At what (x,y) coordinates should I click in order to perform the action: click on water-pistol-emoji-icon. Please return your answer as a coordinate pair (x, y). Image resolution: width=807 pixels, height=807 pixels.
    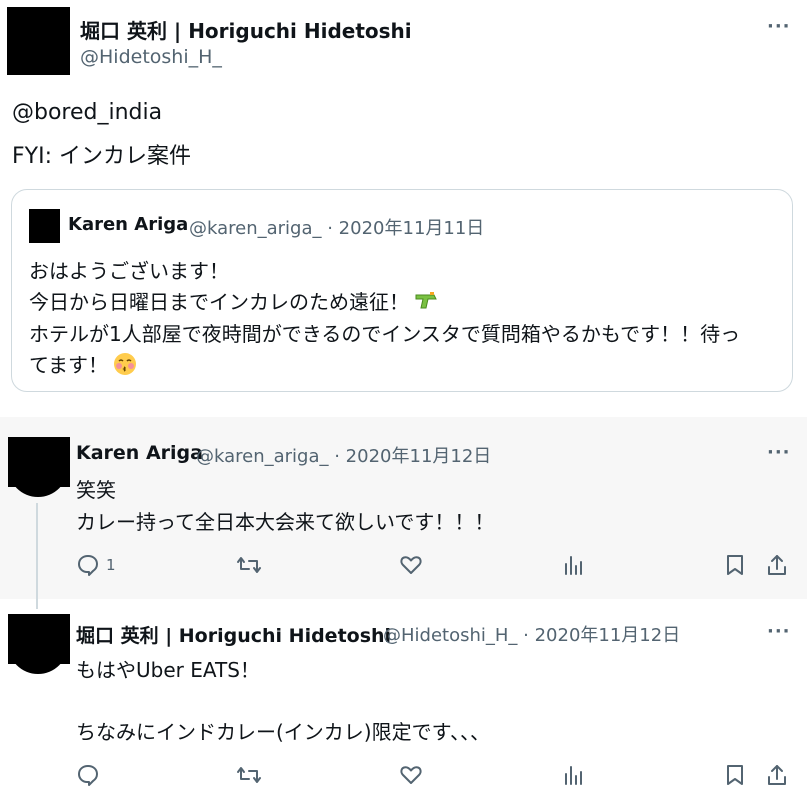
    Looking at the image, I should click on (426, 303).